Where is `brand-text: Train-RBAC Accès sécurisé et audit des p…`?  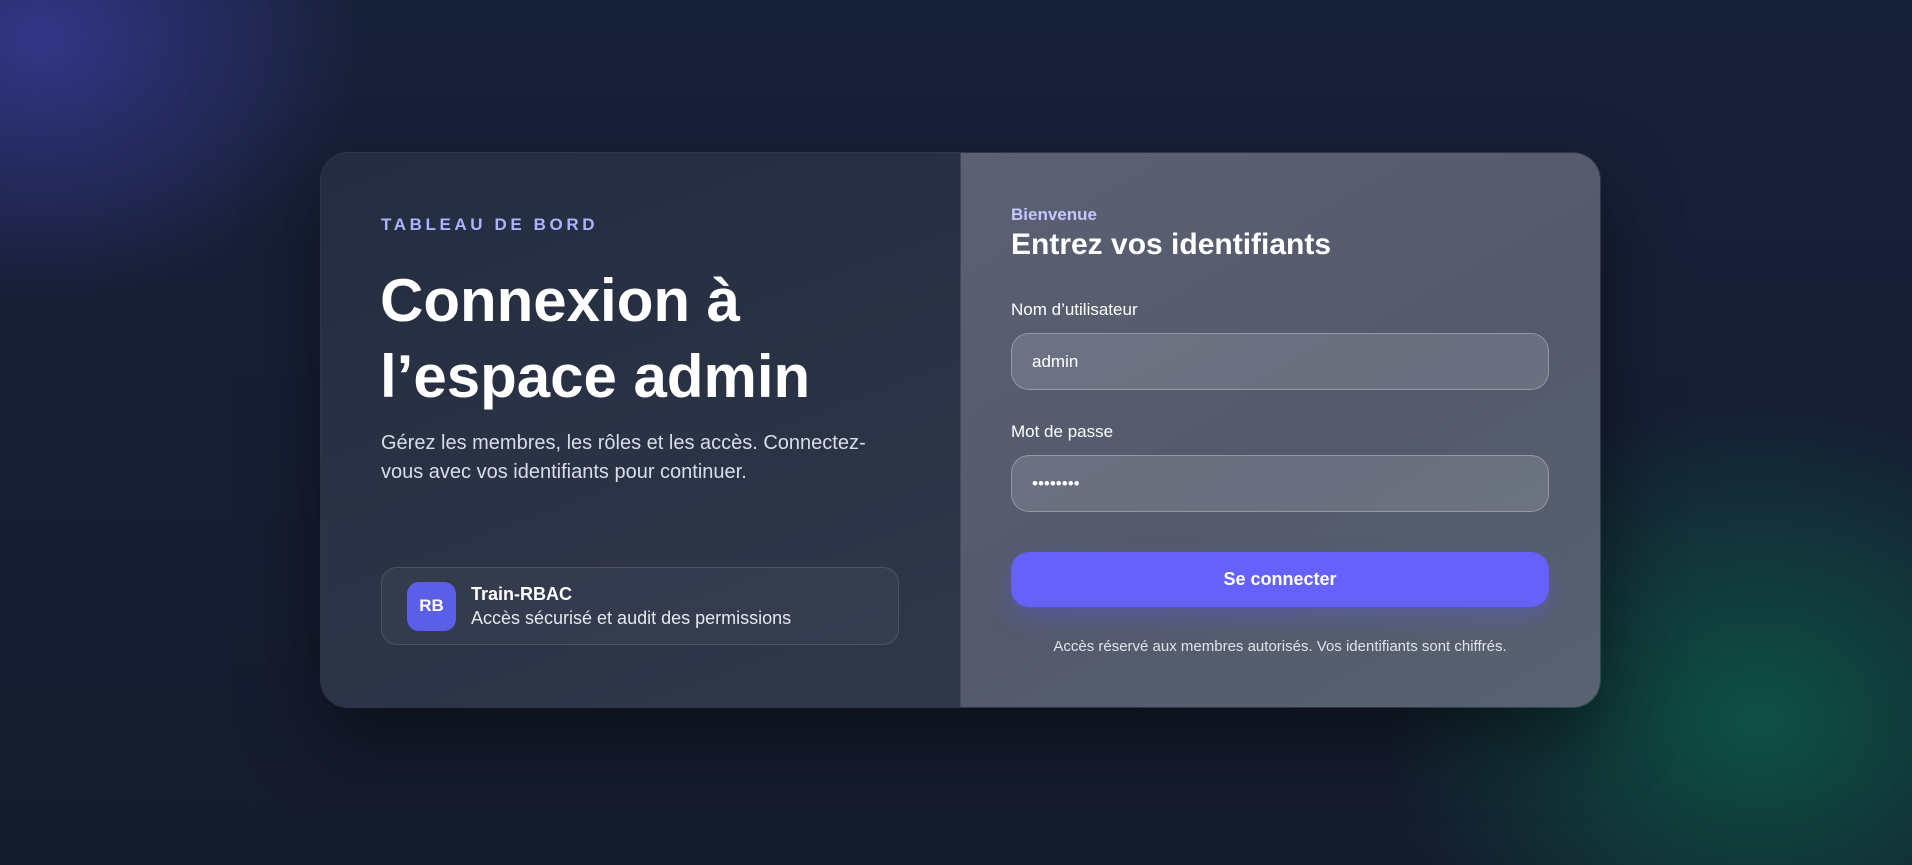 brand-text: Train-RBAC Accès sécurisé et audit des p… is located at coordinates (631, 606).